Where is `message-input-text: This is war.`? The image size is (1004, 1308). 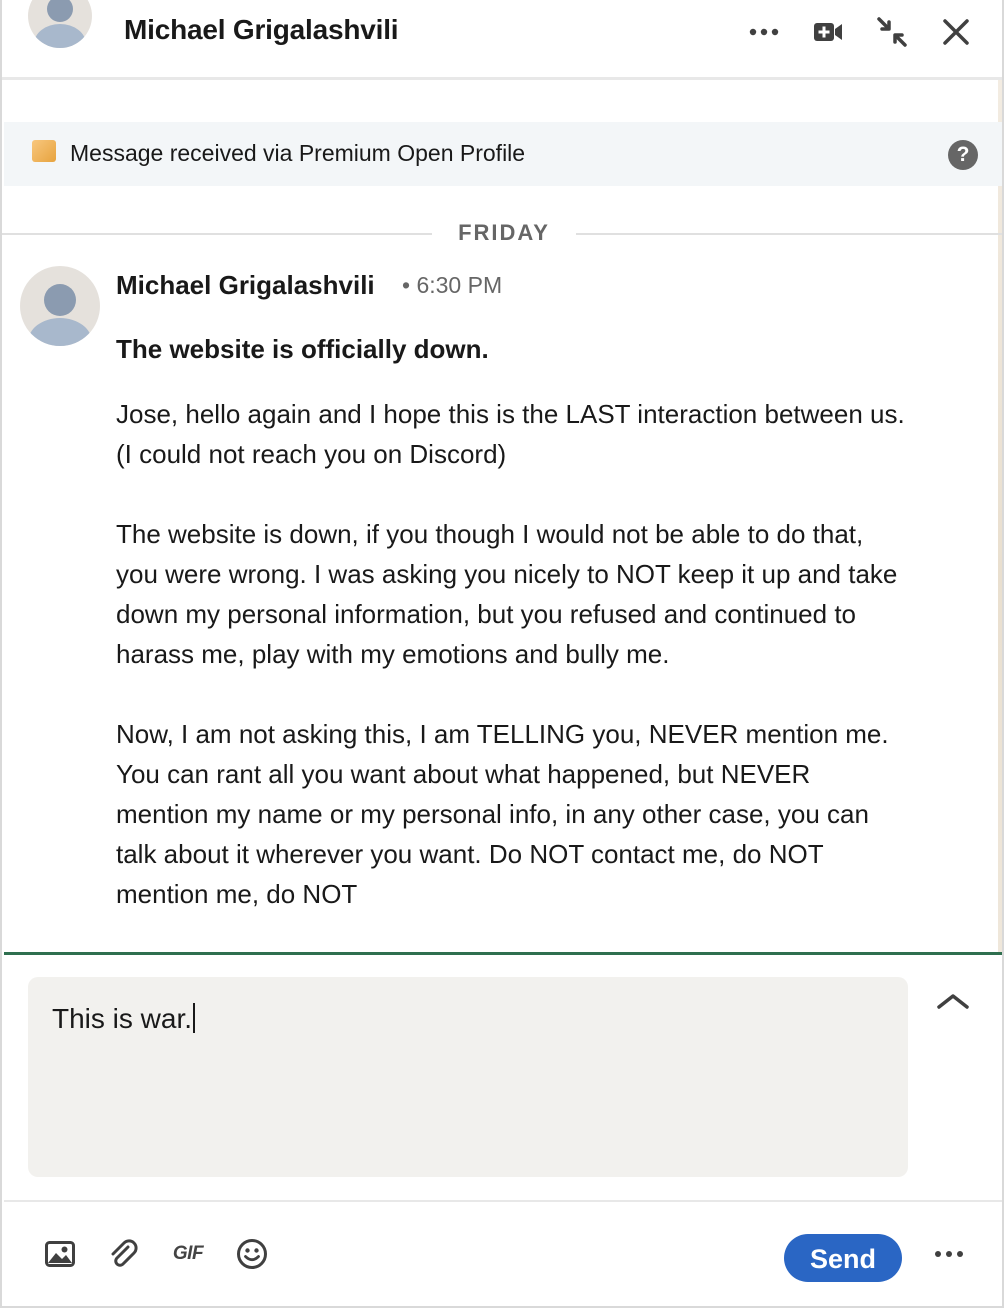
message-input-text: This is war. is located at coordinates (122, 1018).